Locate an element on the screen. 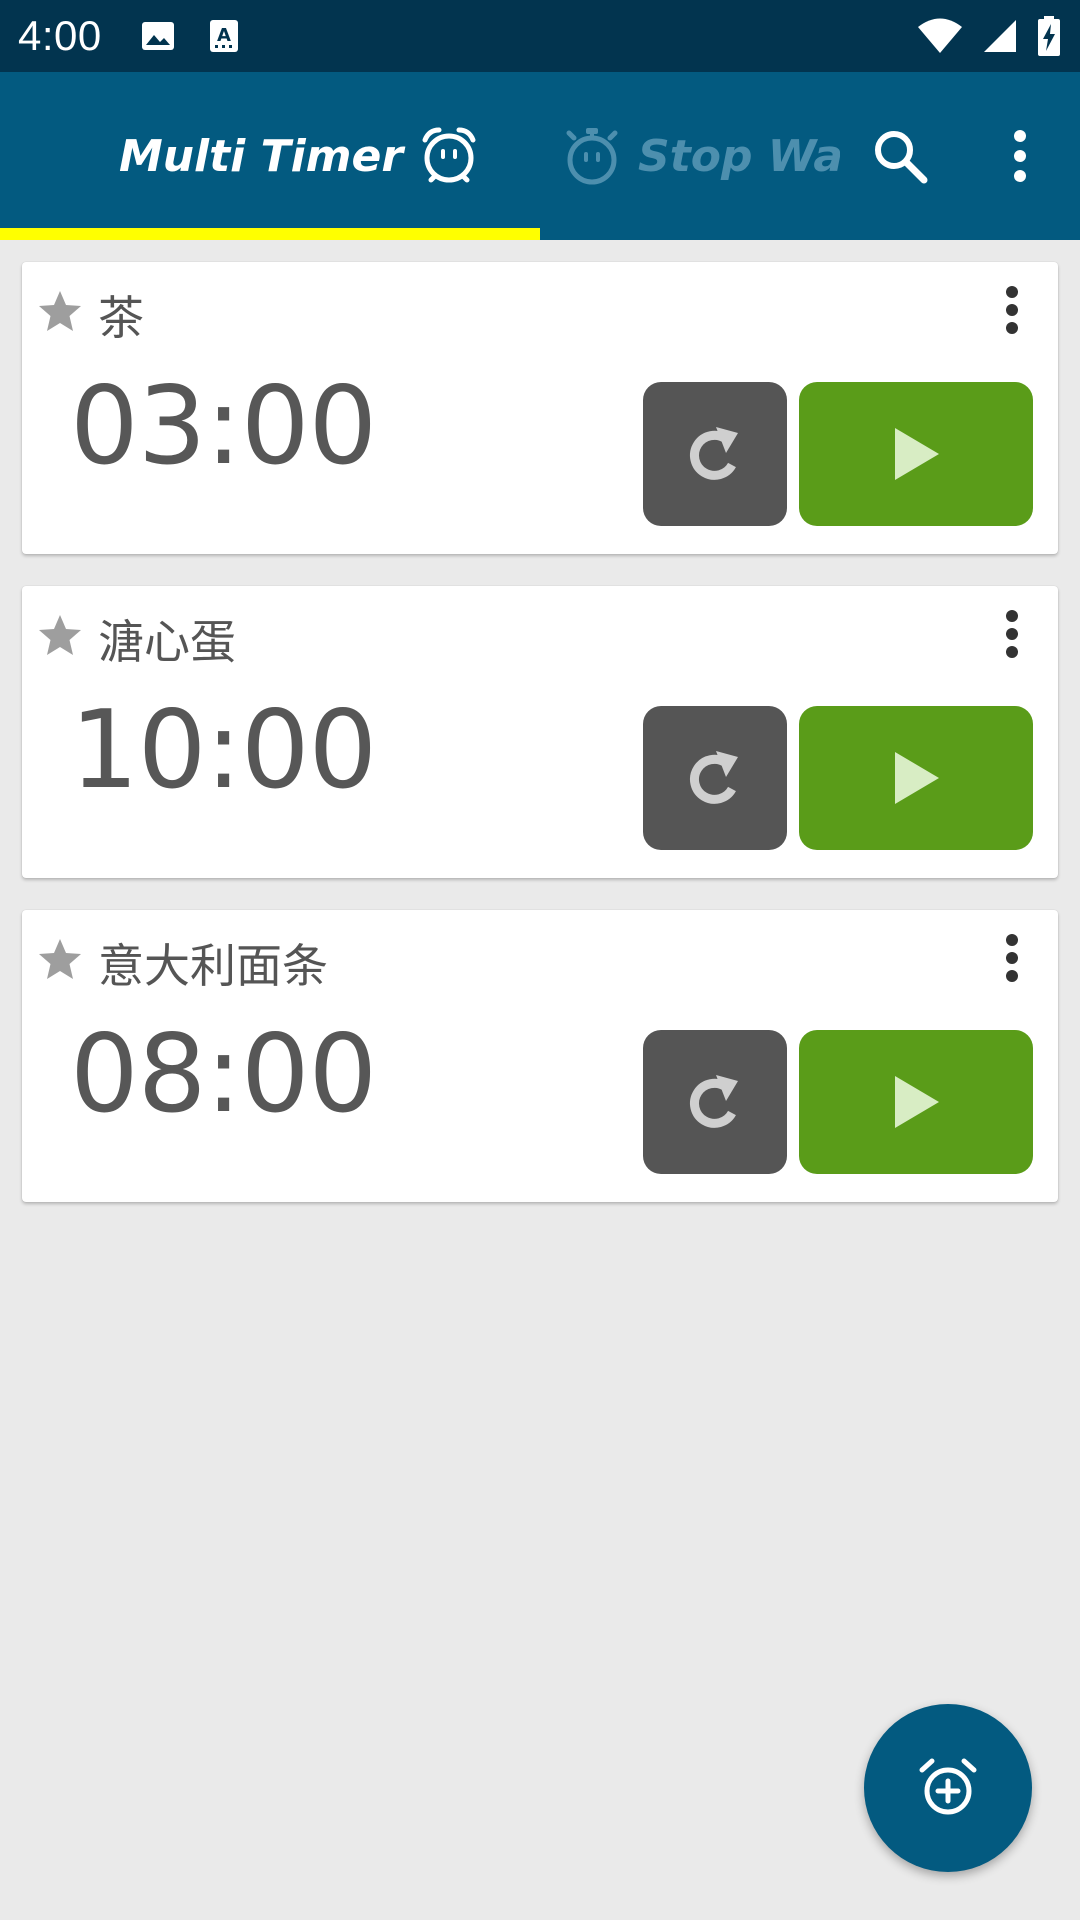 This screenshot has height=1920, width=1080. tab-multi-timer: Multi Timer is located at coordinates (270, 156).